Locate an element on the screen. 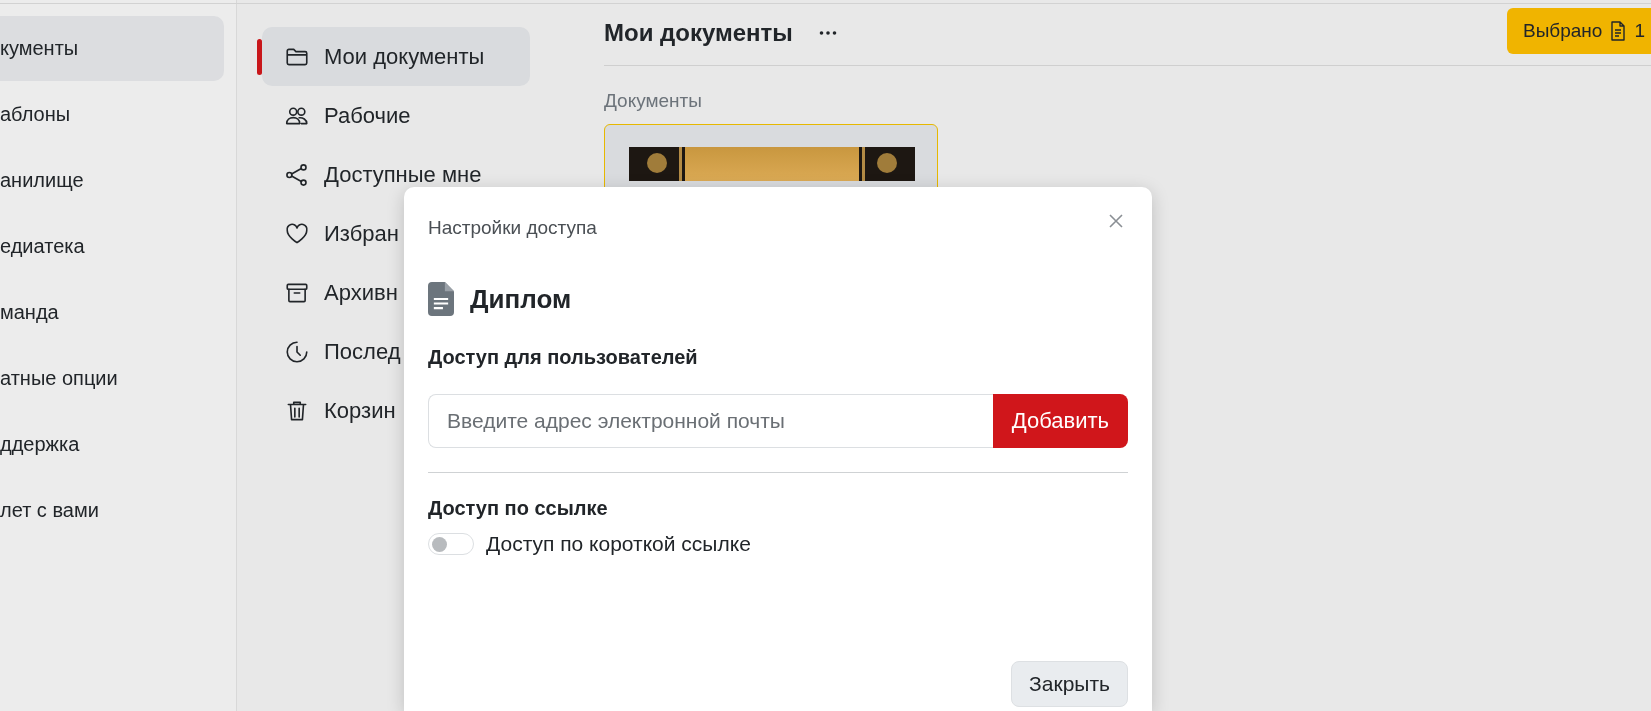 The width and height of the screenshot is (1651, 711). add-button: Добавить is located at coordinates (1060, 421).